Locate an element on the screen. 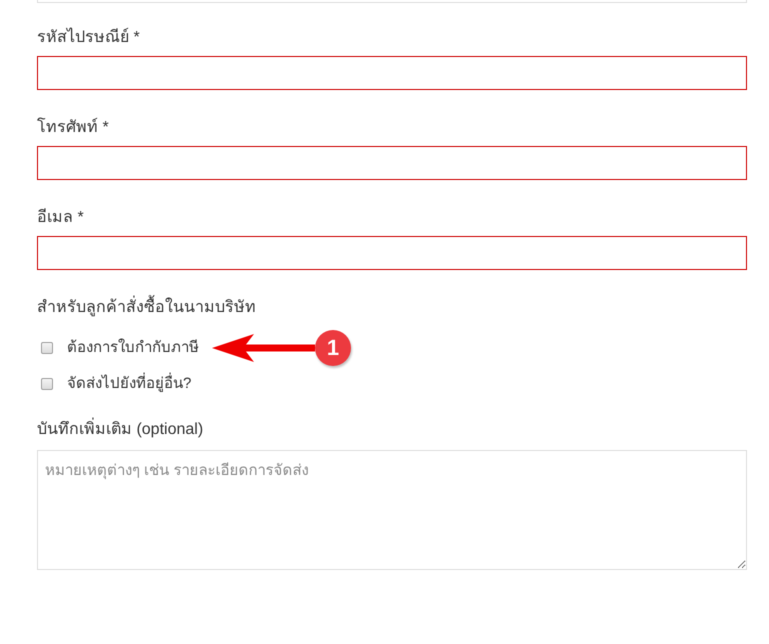 This screenshot has height=644, width=769. number-badge: 1 is located at coordinates (333, 348).